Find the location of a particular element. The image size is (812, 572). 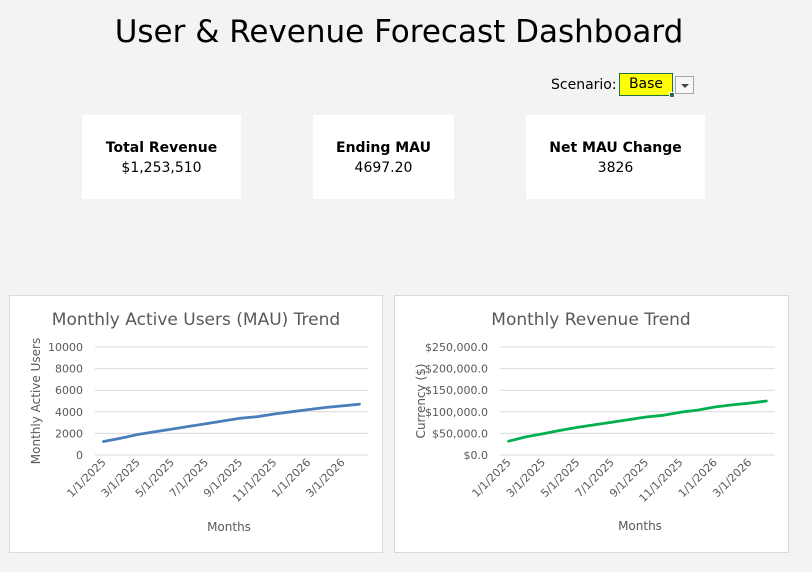

y-tick-label: $100,000.0 is located at coordinates (456, 412).